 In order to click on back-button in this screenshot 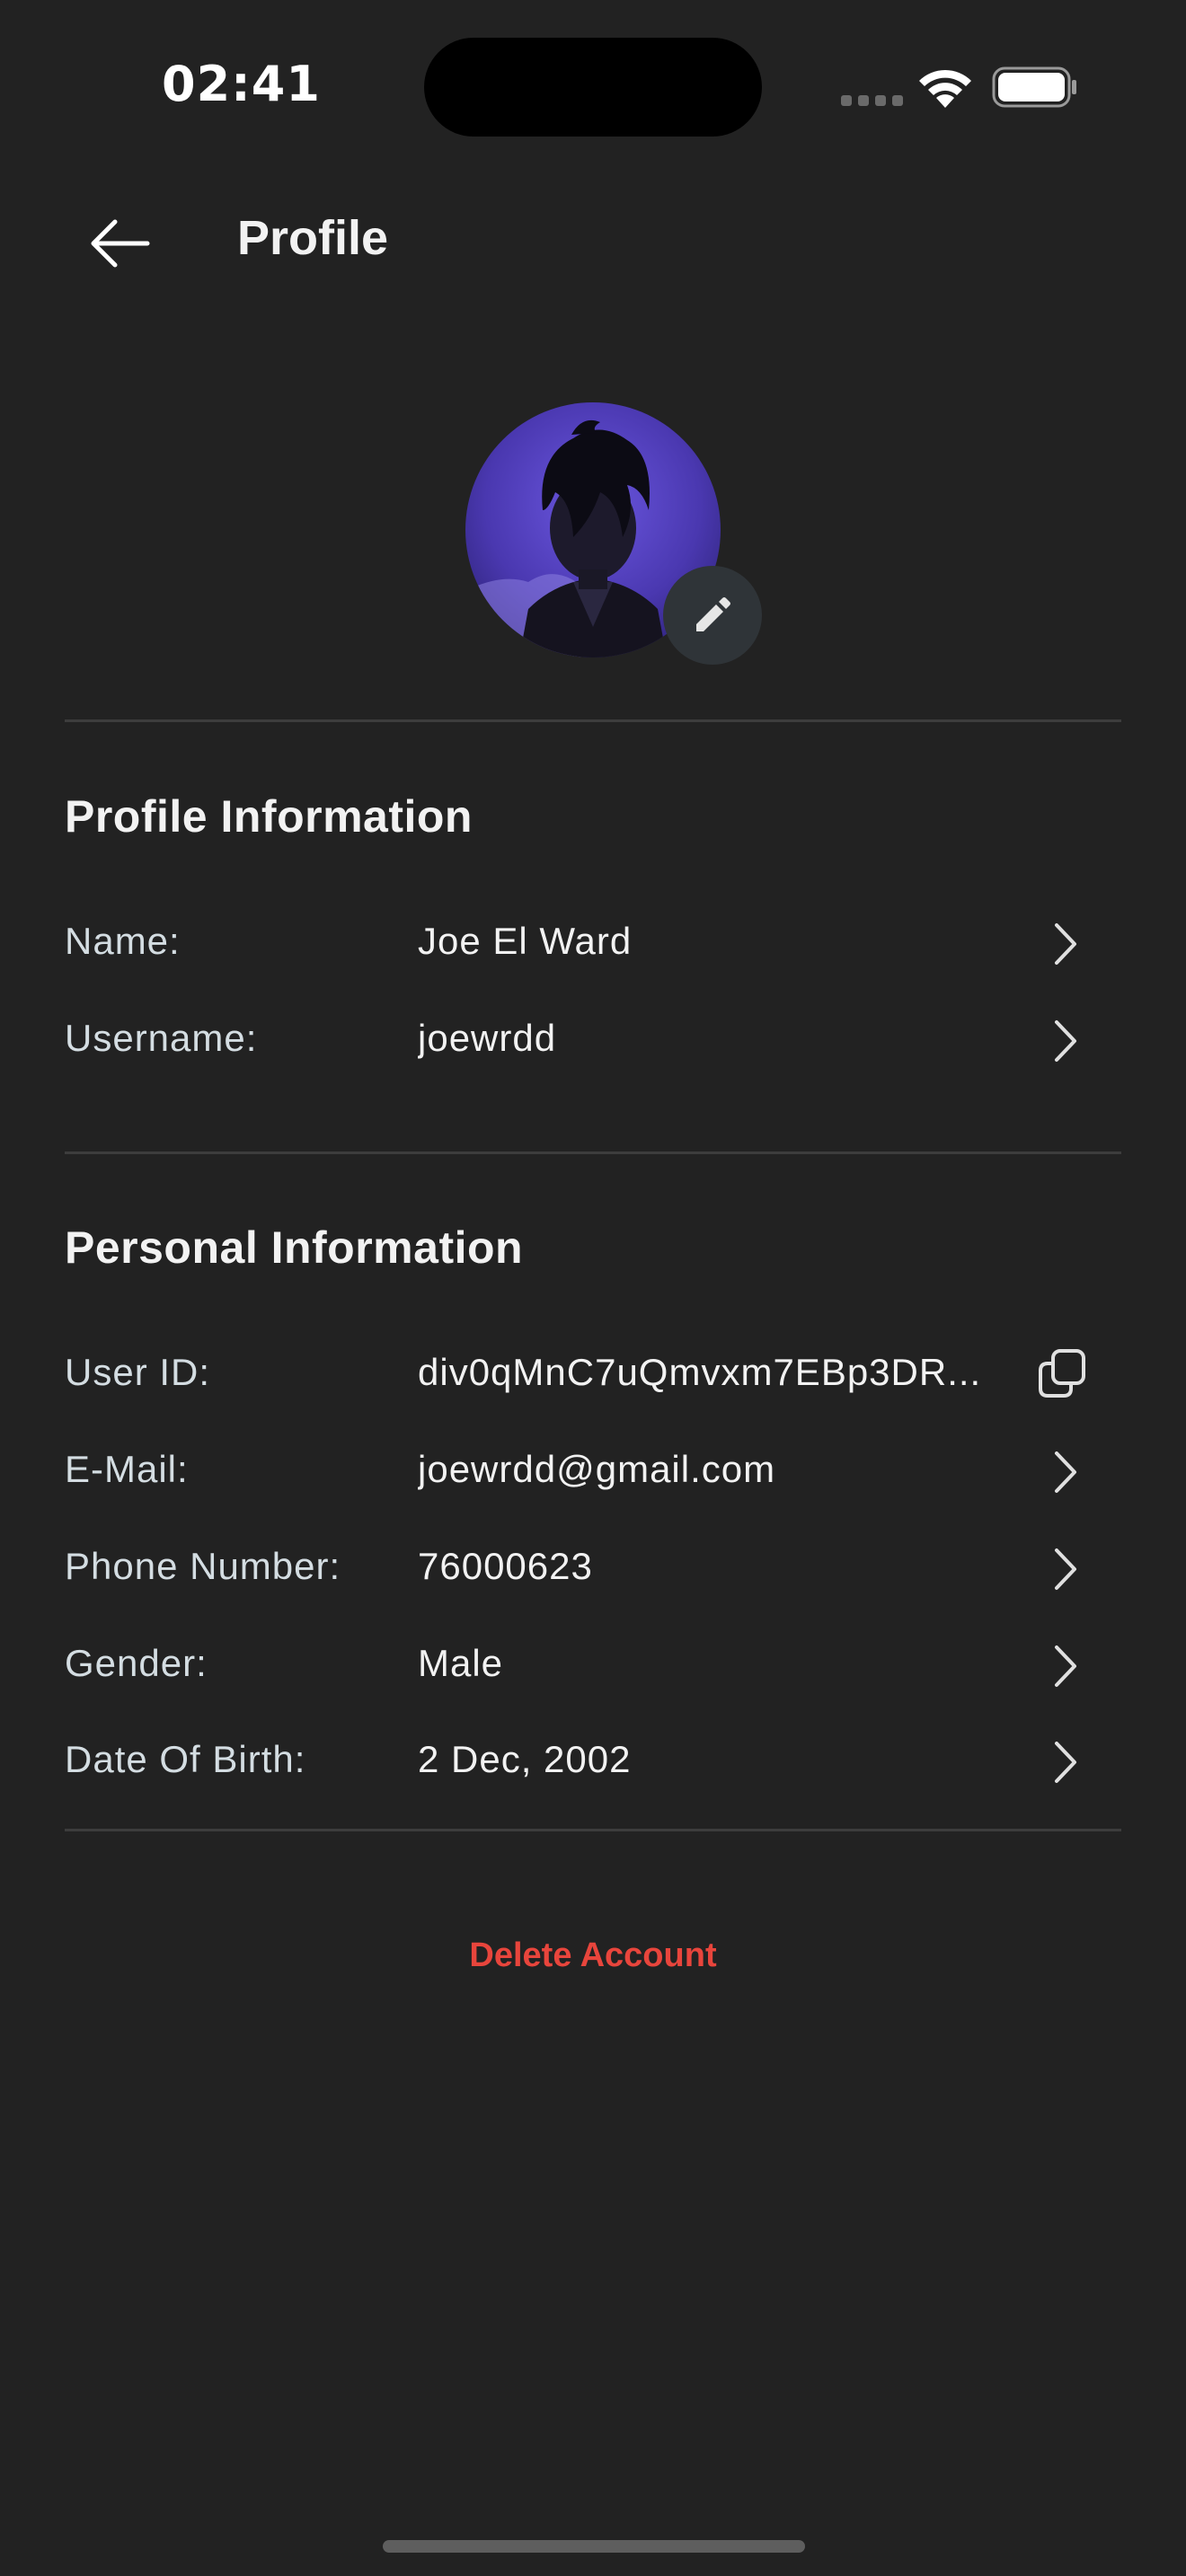, I will do `click(119, 243)`.